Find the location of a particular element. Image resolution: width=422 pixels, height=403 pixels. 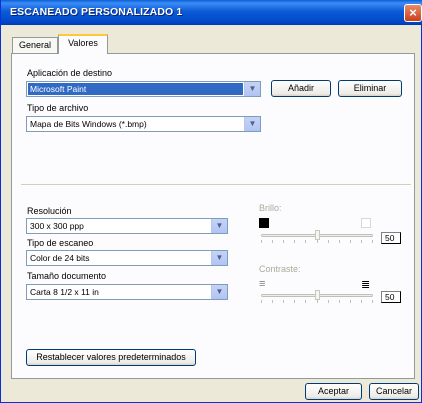

contrast-ticks is located at coordinates (317, 302).